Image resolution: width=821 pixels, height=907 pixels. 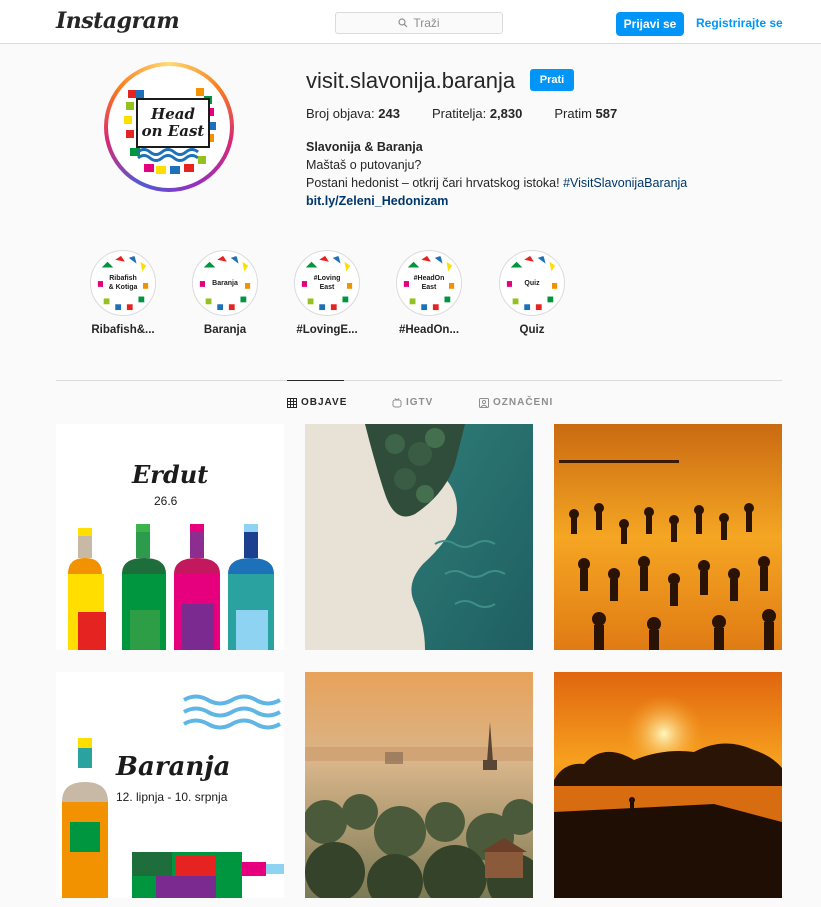 I want to click on highlight-cover: Baranja, so click(x=225, y=283).